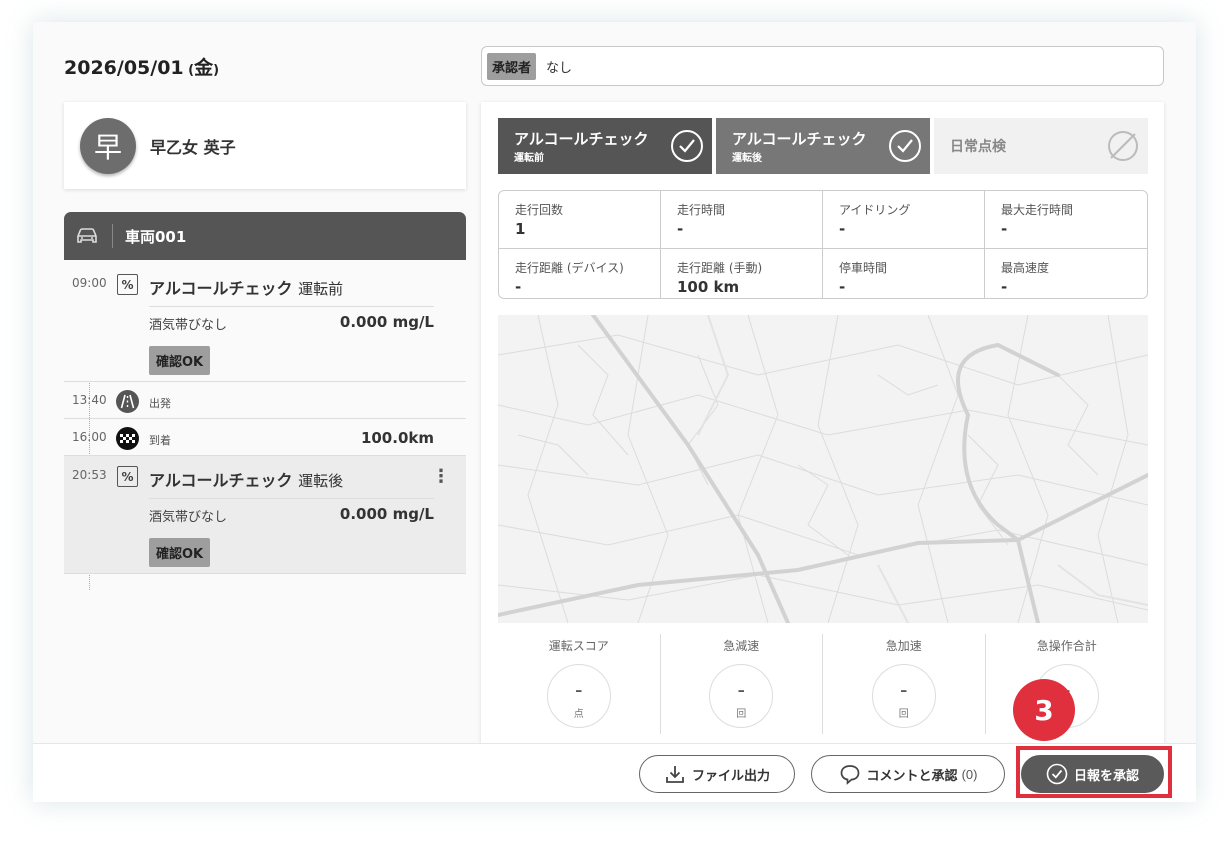 The image size is (1228, 844). I want to click on card-alcohol-after: アルコールチェック 運転後, so click(823, 146).